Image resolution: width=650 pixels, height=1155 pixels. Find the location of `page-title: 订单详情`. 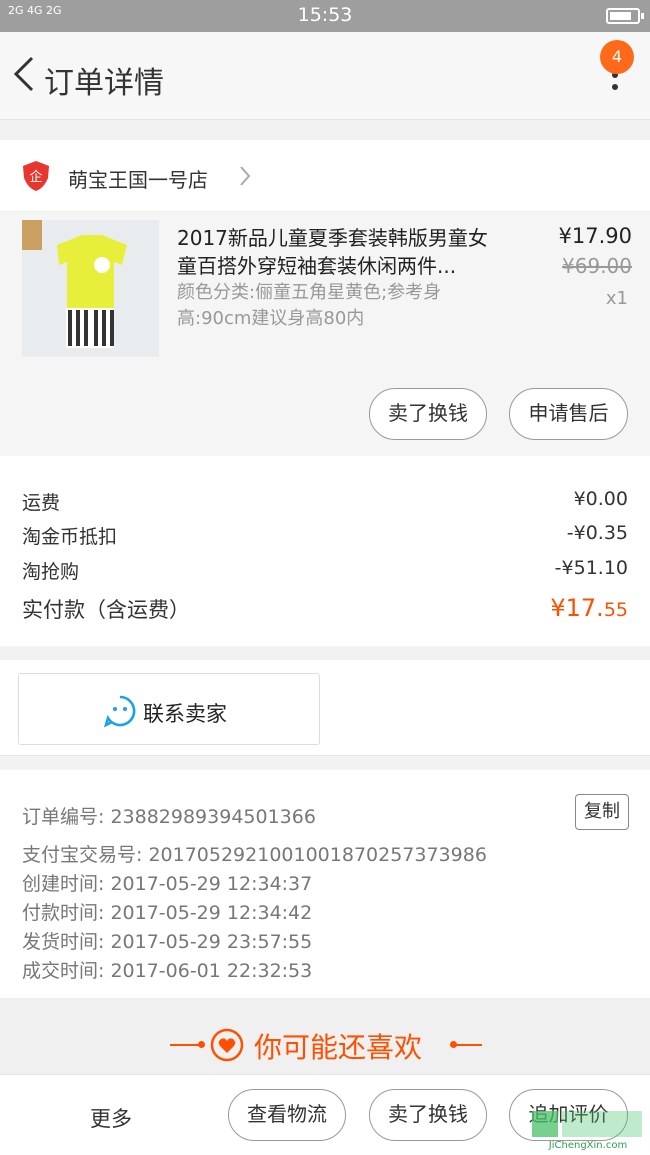

page-title: 订单详情 is located at coordinates (104, 83).